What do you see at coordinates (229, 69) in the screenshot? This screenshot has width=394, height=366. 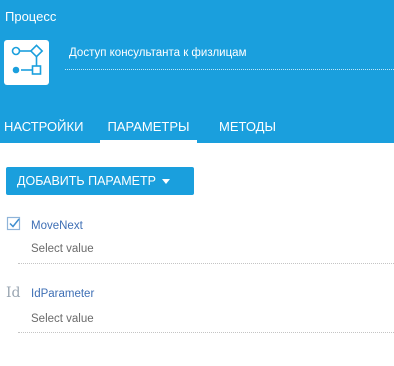 I see `process-name-underline` at bounding box center [229, 69].